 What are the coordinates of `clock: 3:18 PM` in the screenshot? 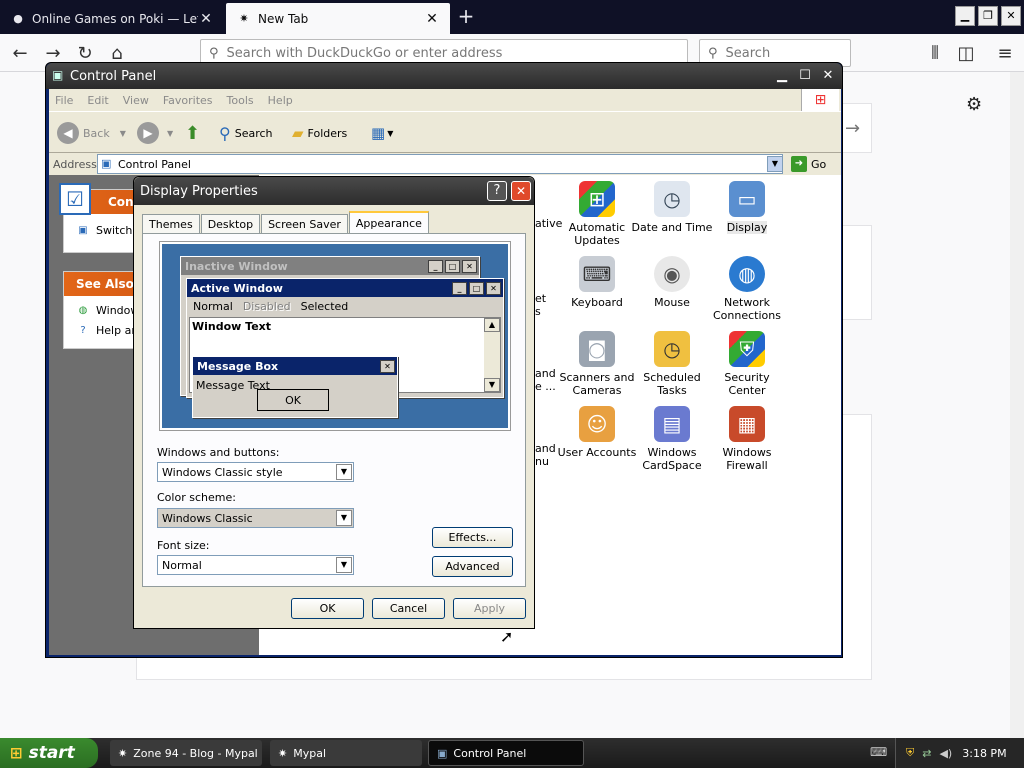 It's located at (984, 753).